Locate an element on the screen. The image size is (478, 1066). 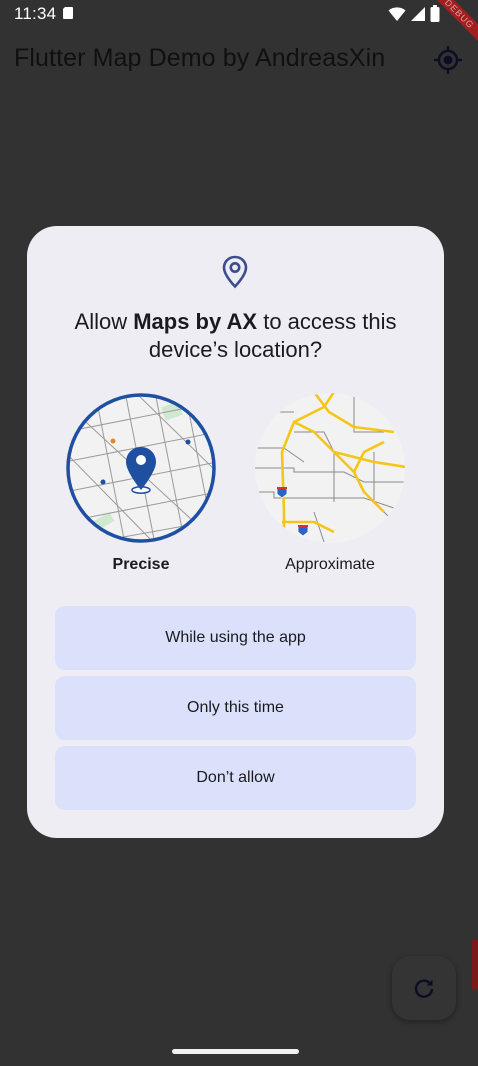
my-location-icon is located at coordinates (448, 60).